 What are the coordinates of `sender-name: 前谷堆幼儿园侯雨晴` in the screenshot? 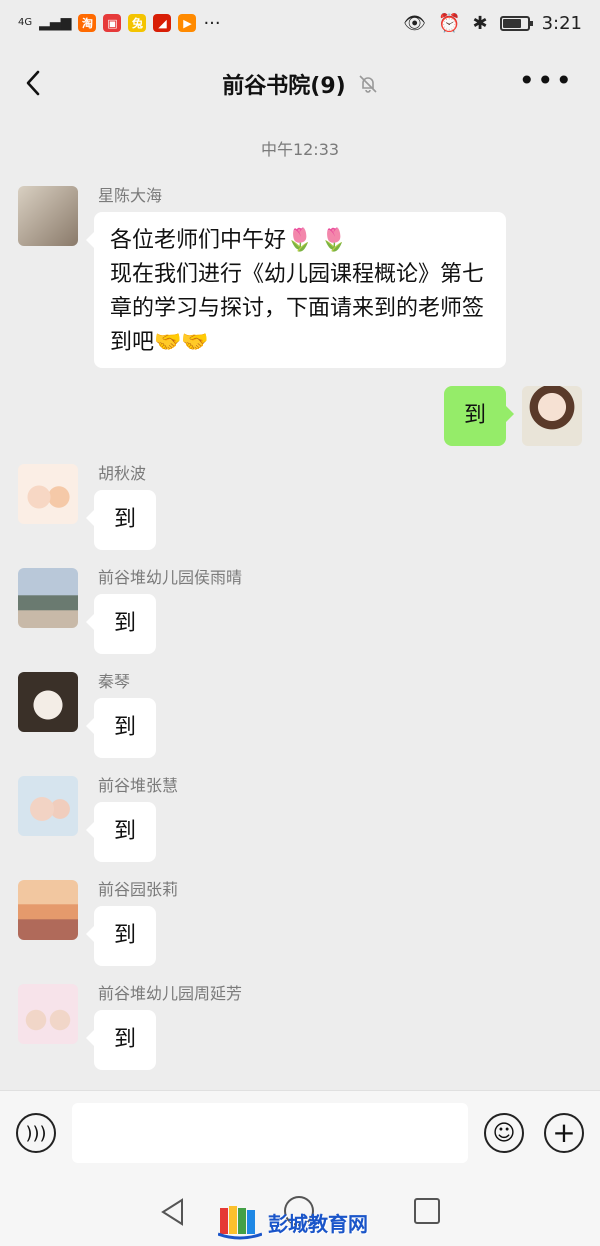 It's located at (170, 577).